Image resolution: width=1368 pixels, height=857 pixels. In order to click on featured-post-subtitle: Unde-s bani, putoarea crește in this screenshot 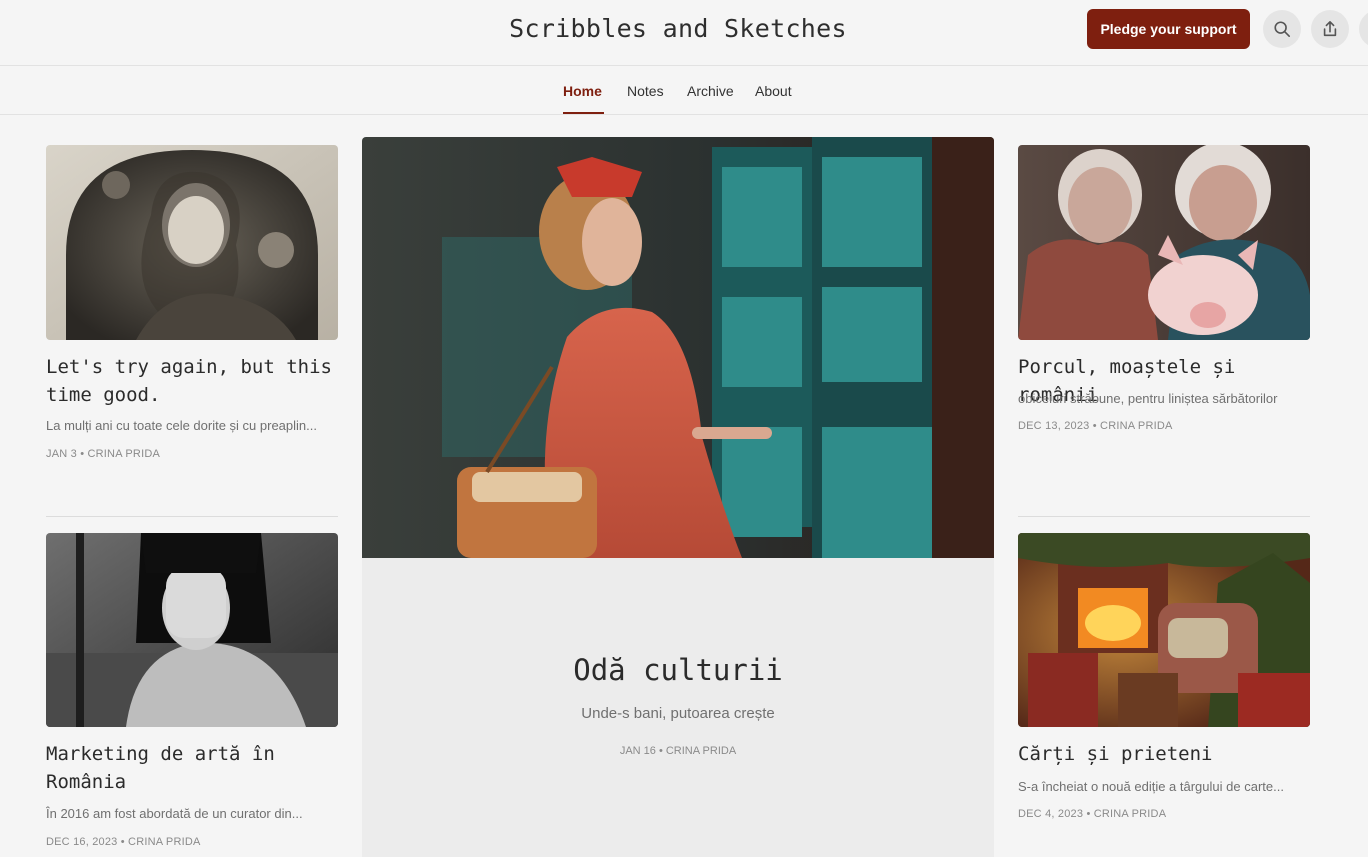, I will do `click(678, 713)`.